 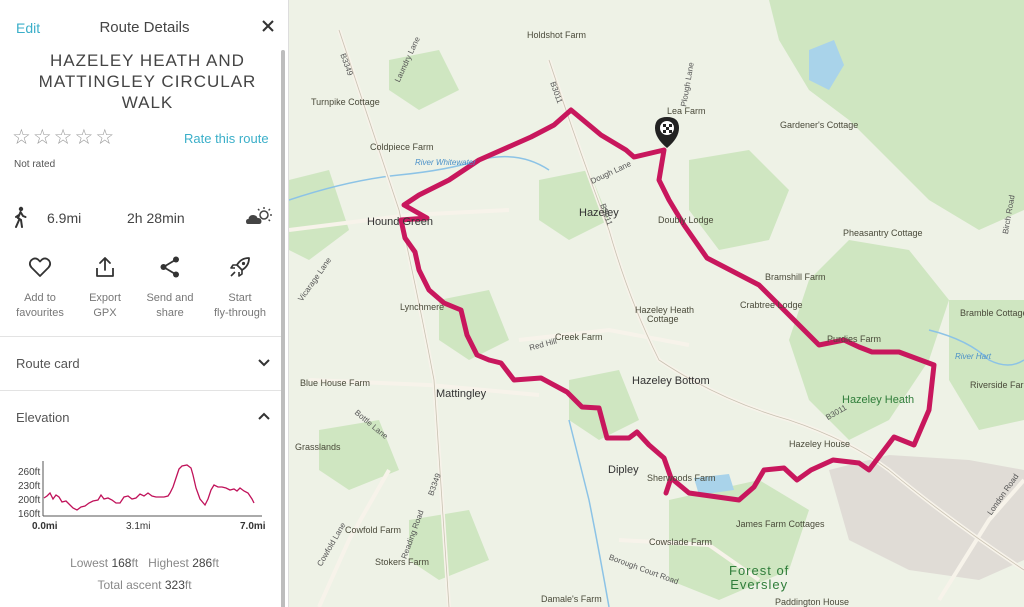 I want to click on hours-unit: h, so click(x=138, y=218).